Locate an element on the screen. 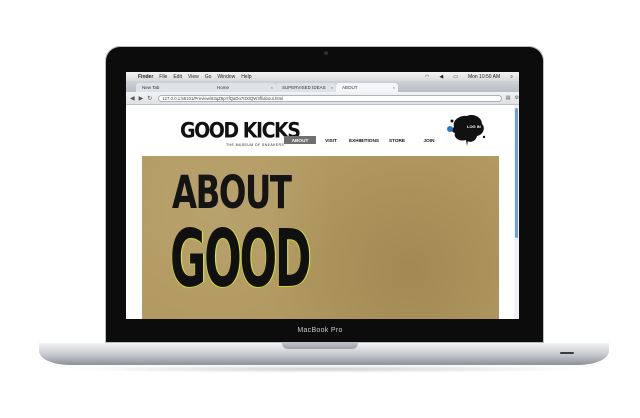  hero-title-line2: GOOD KICKS is located at coordinates (241, 266).